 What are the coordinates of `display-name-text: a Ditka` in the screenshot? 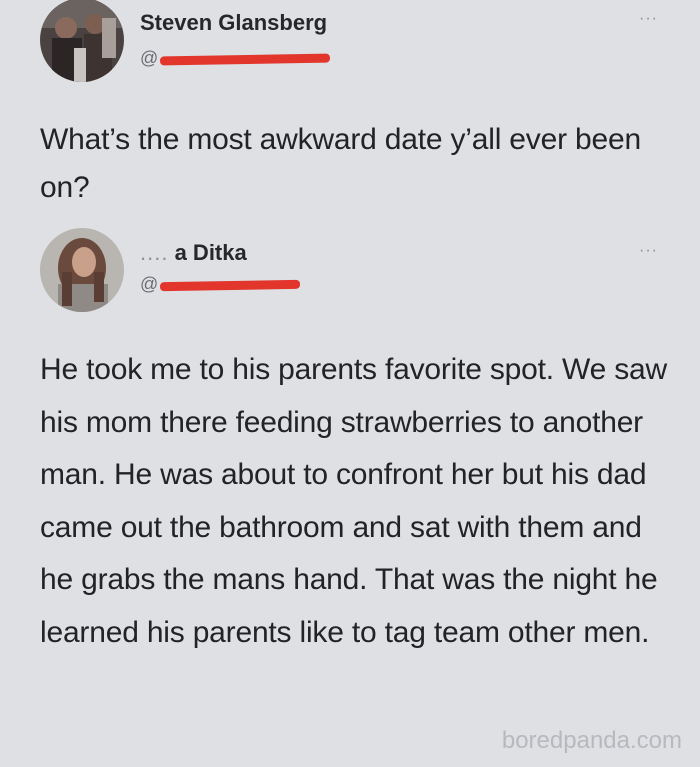 It's located at (210, 252).